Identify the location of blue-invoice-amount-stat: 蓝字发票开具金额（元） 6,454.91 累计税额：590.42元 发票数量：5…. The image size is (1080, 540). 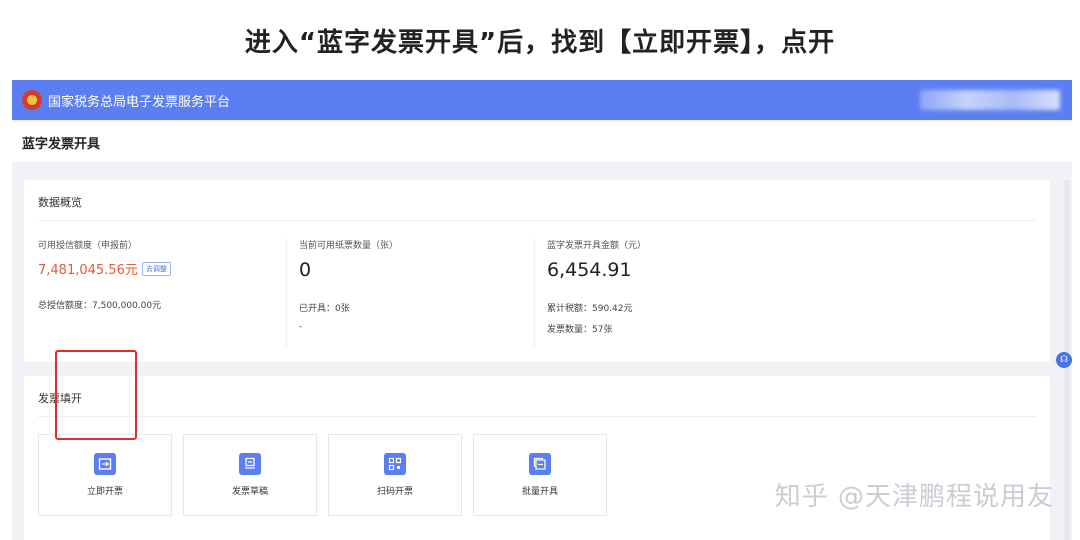
(670, 293).